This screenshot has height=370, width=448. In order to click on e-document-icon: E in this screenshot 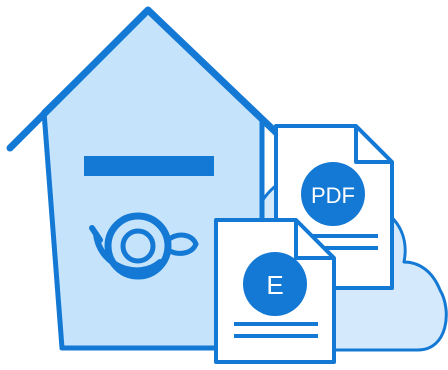, I will do `click(275, 291)`.